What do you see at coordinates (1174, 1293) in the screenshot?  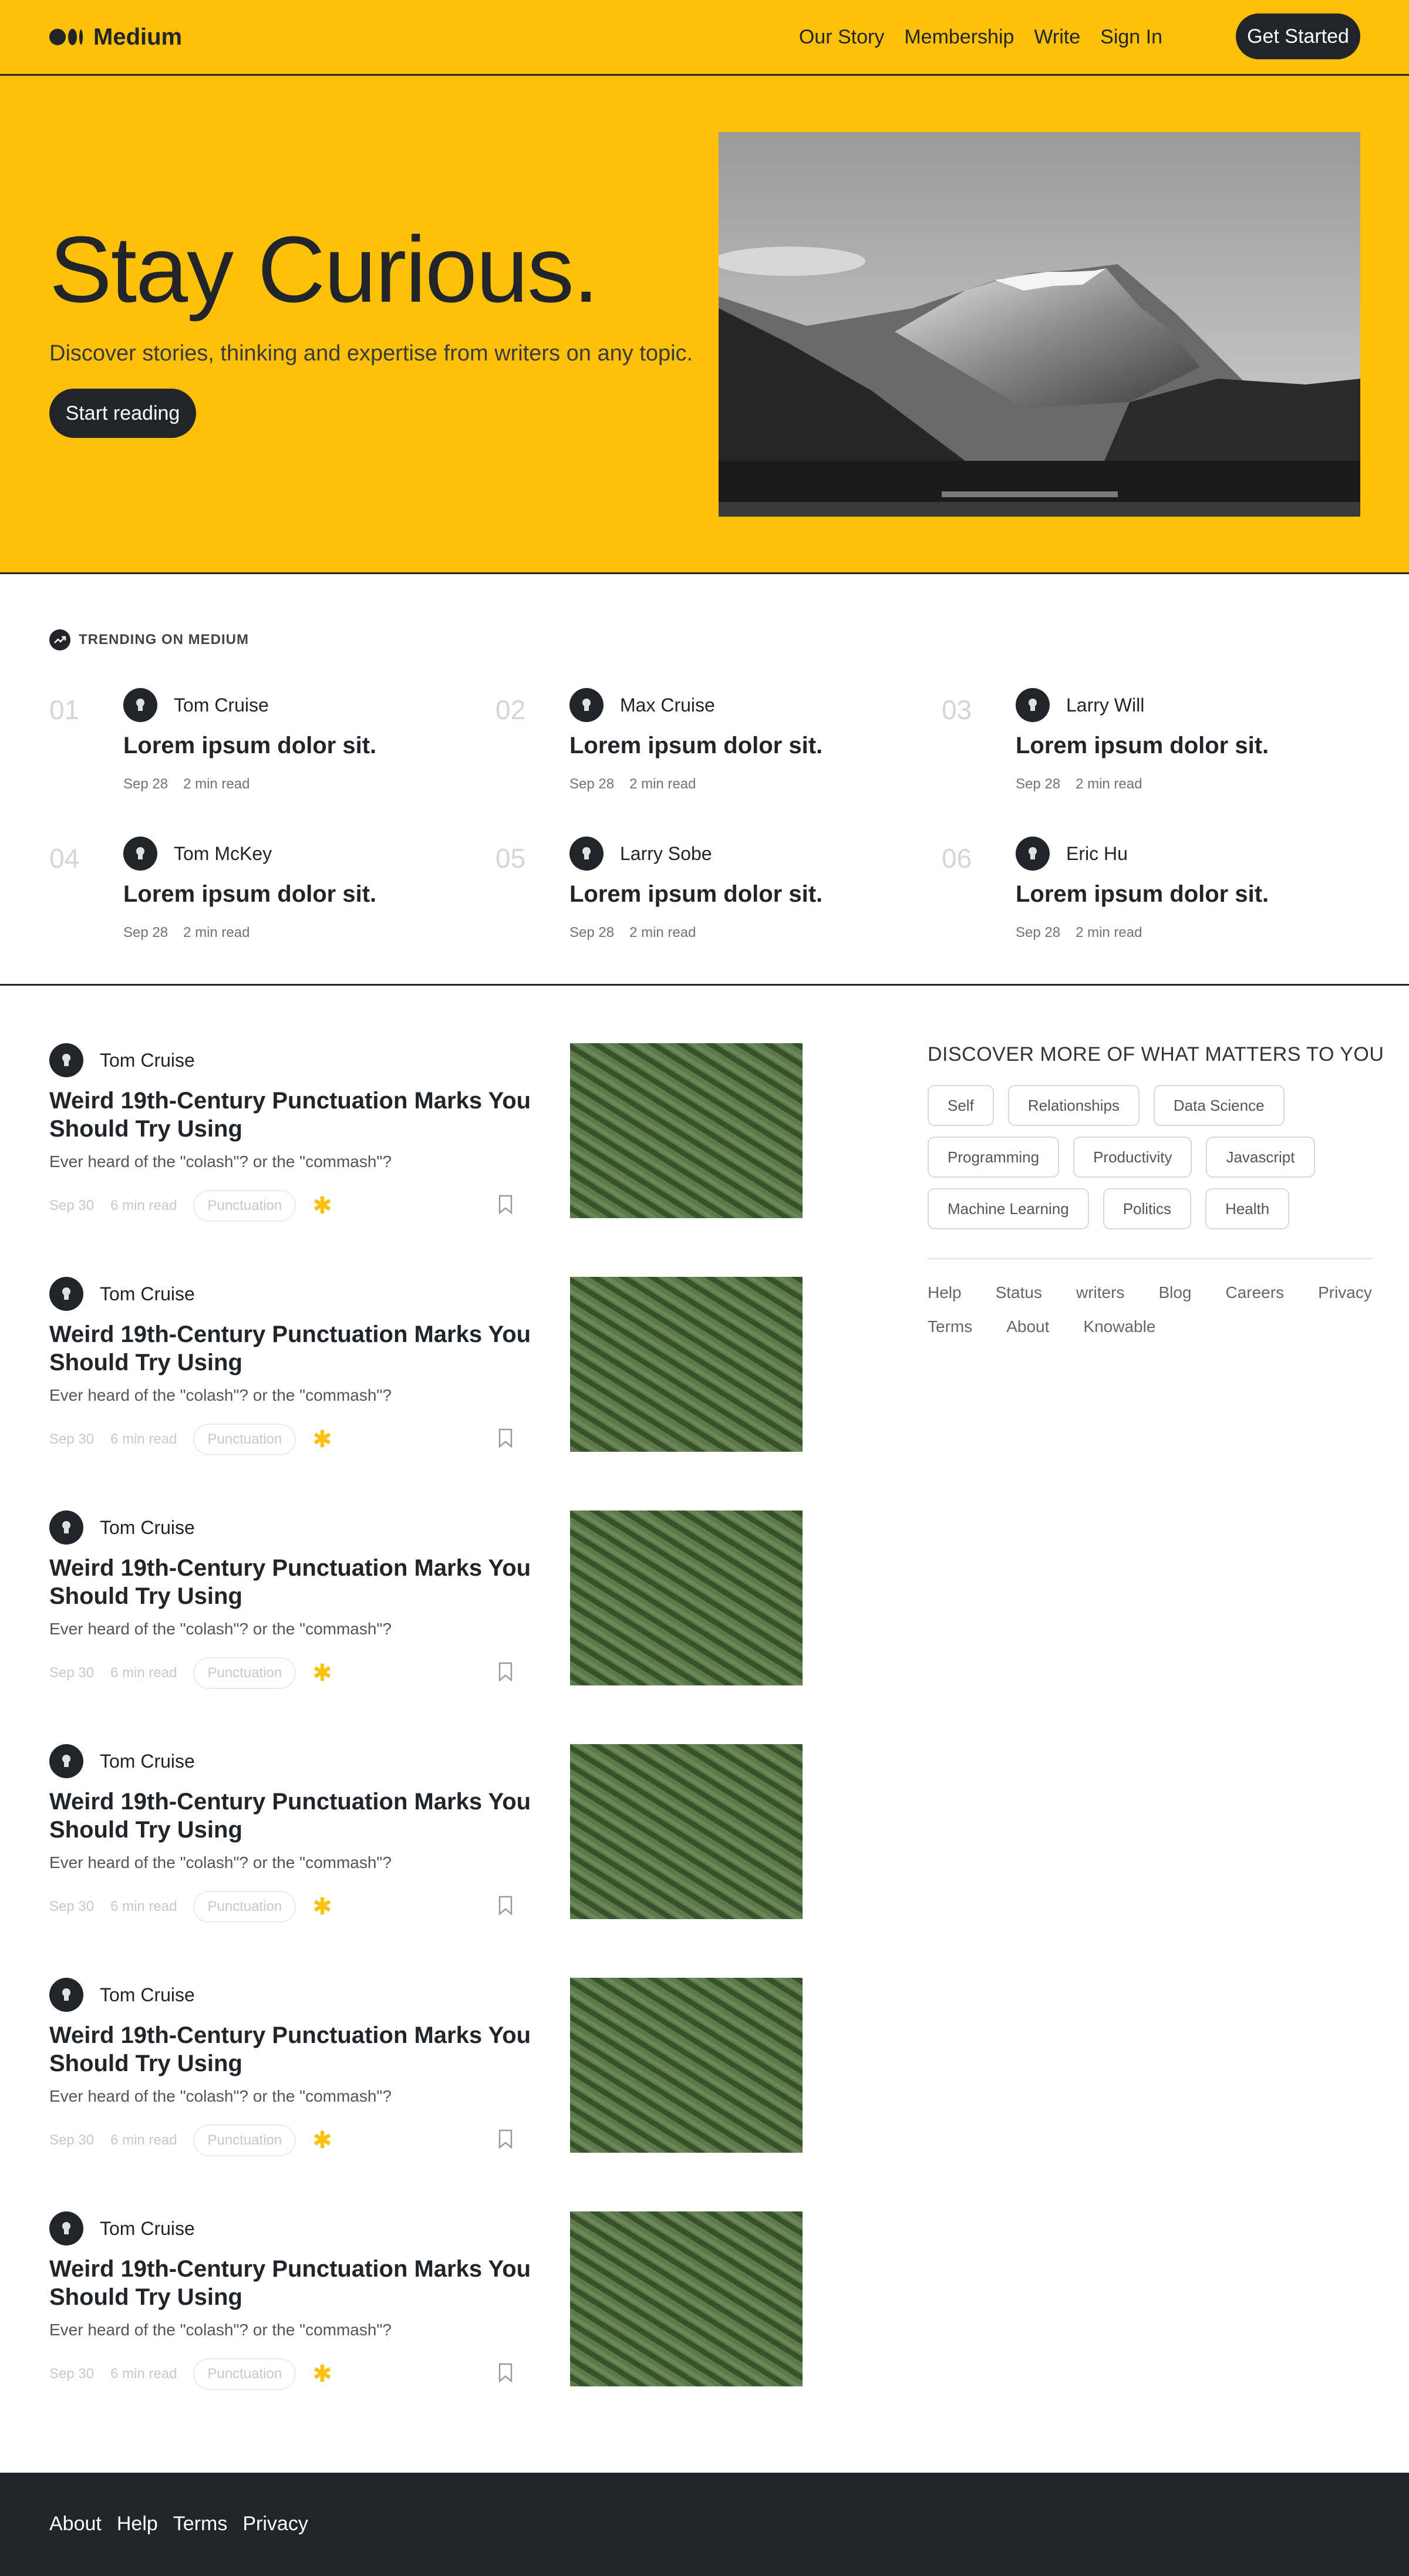 I see `sidebar-link-blog: Blog` at bounding box center [1174, 1293].